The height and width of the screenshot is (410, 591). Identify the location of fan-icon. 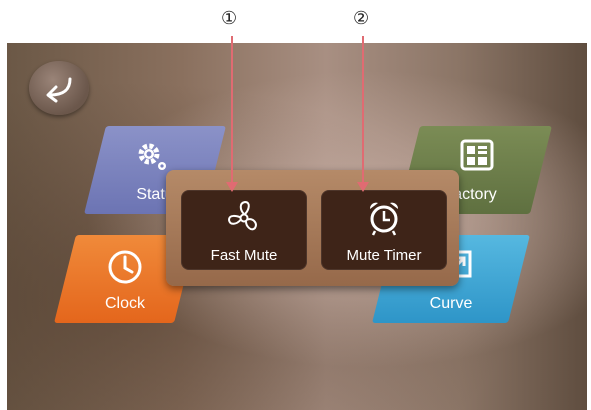
(242, 215).